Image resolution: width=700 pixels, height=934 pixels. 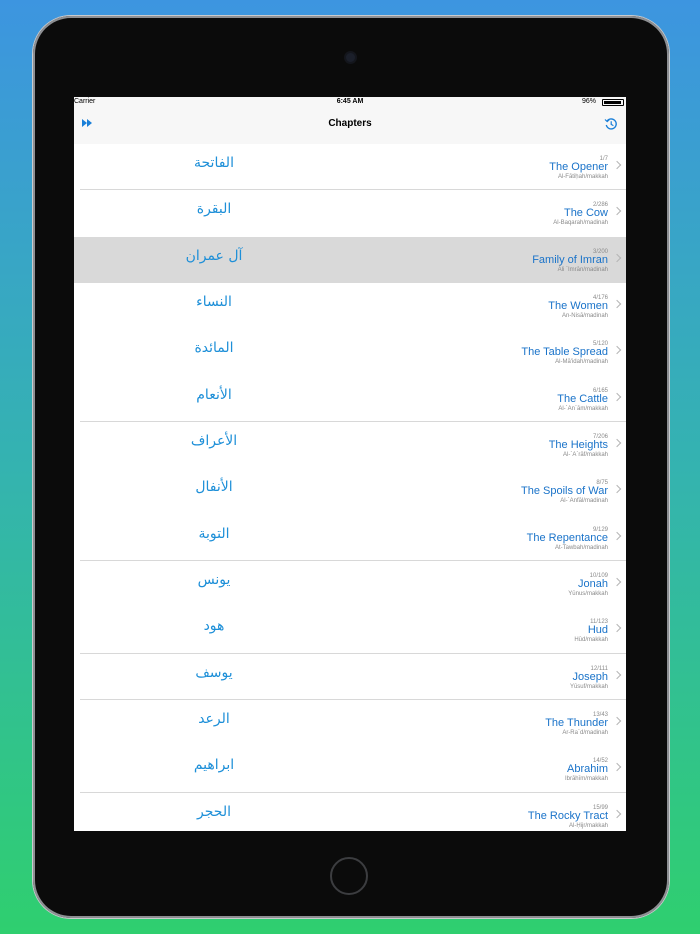 I want to click on chapter-arabic-name: التوبة, so click(x=214, y=533).